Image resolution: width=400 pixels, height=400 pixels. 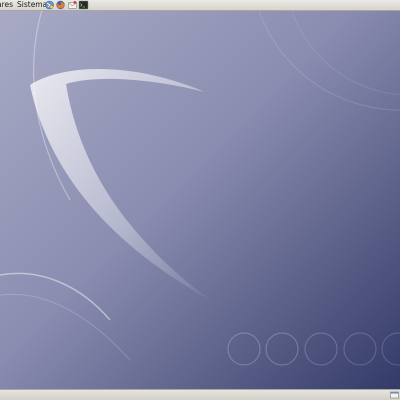 What do you see at coordinates (6, 5) in the screenshot?
I see `places-menu: ares` at bounding box center [6, 5].